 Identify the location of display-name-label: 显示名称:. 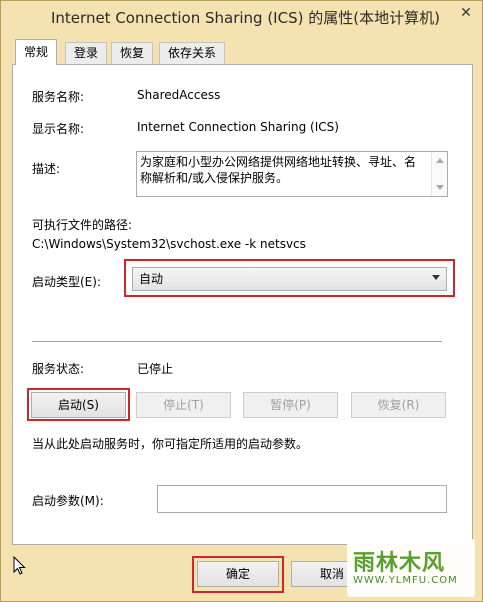
(58, 129).